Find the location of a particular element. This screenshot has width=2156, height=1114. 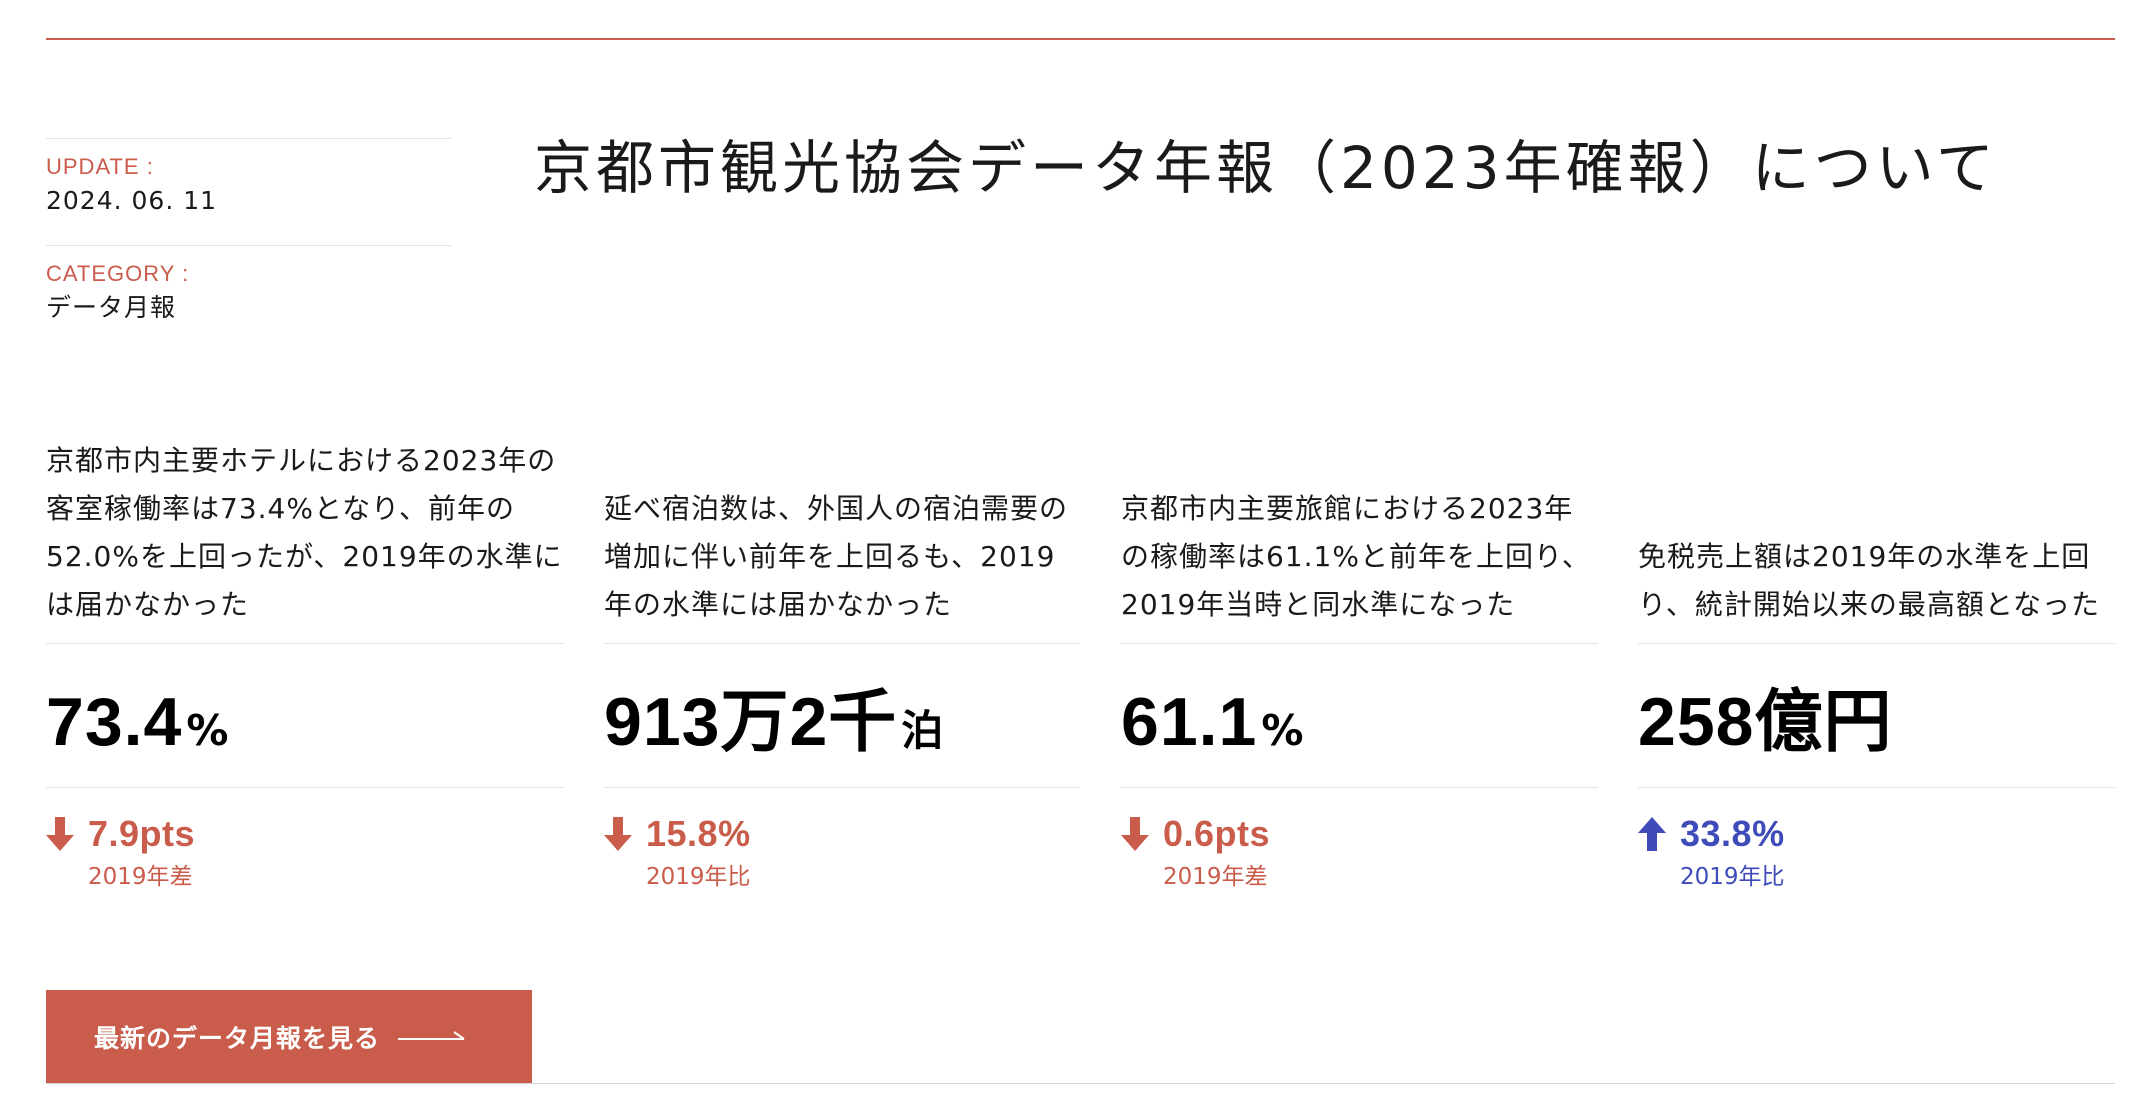

stat-change: 15.8% 2019年比 is located at coordinates (842, 841).